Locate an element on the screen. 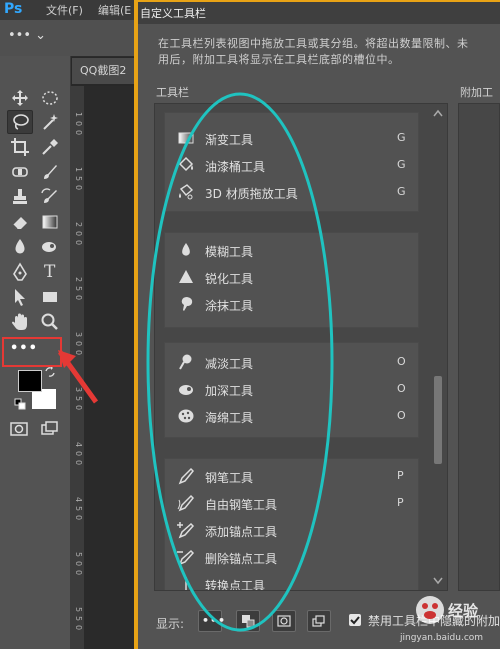 The height and width of the screenshot is (649, 500). default-colors-icon is located at coordinates (20, 404).